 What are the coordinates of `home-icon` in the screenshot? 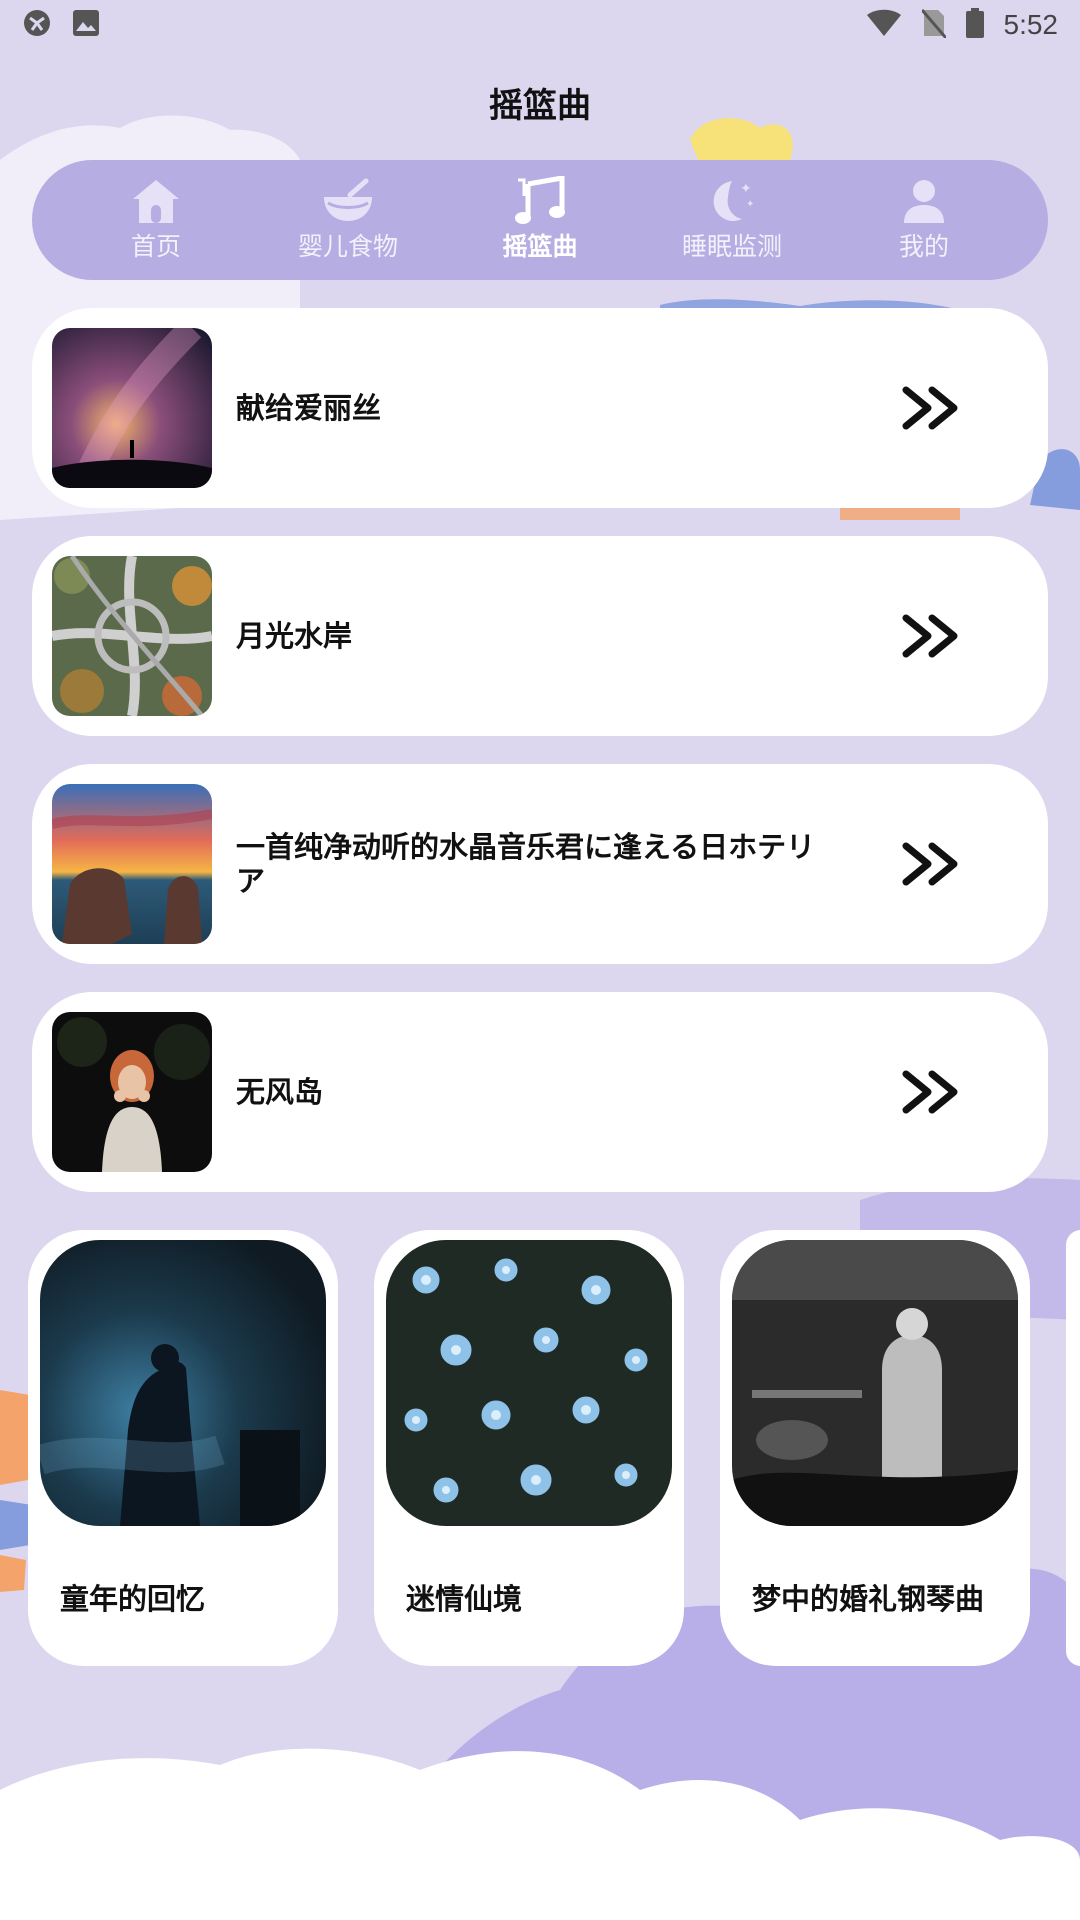 It's located at (156, 201).